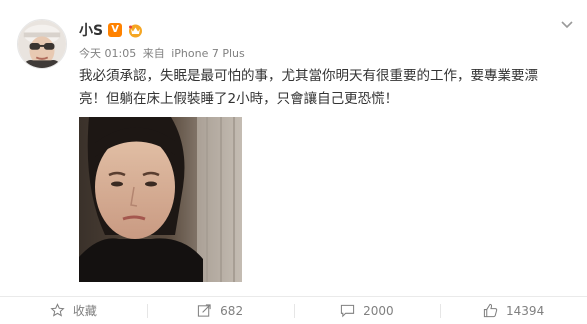  I want to click on avatar, so click(42, 44).